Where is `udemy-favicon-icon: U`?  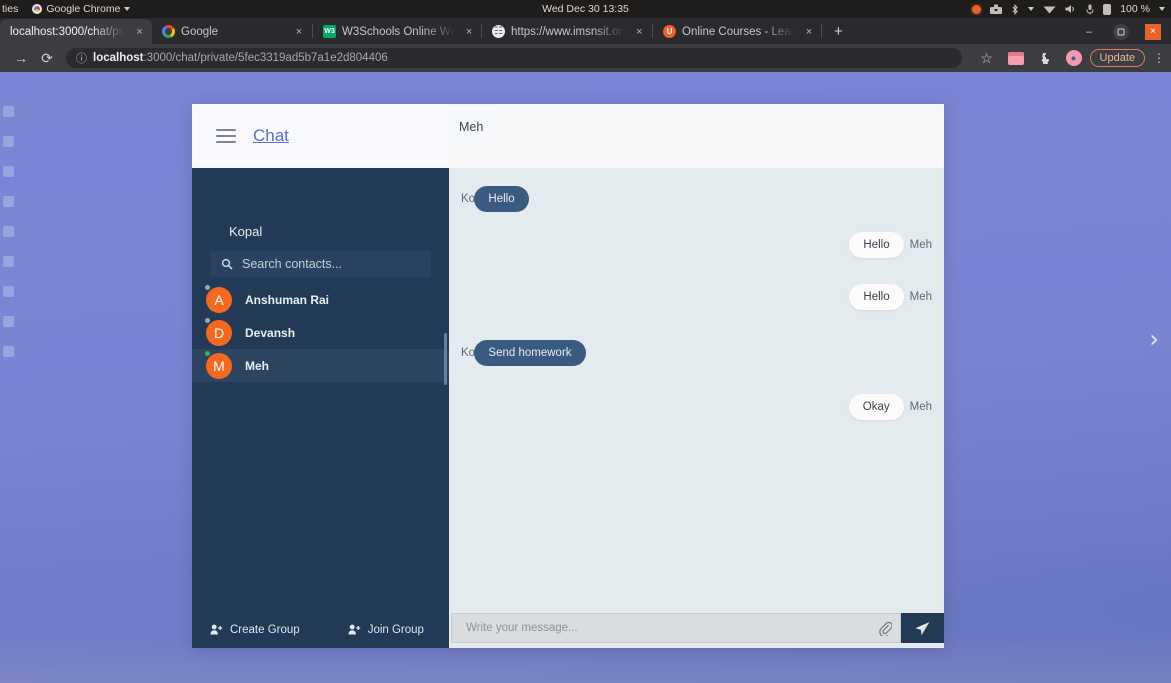 udemy-favicon-icon: U is located at coordinates (669, 31).